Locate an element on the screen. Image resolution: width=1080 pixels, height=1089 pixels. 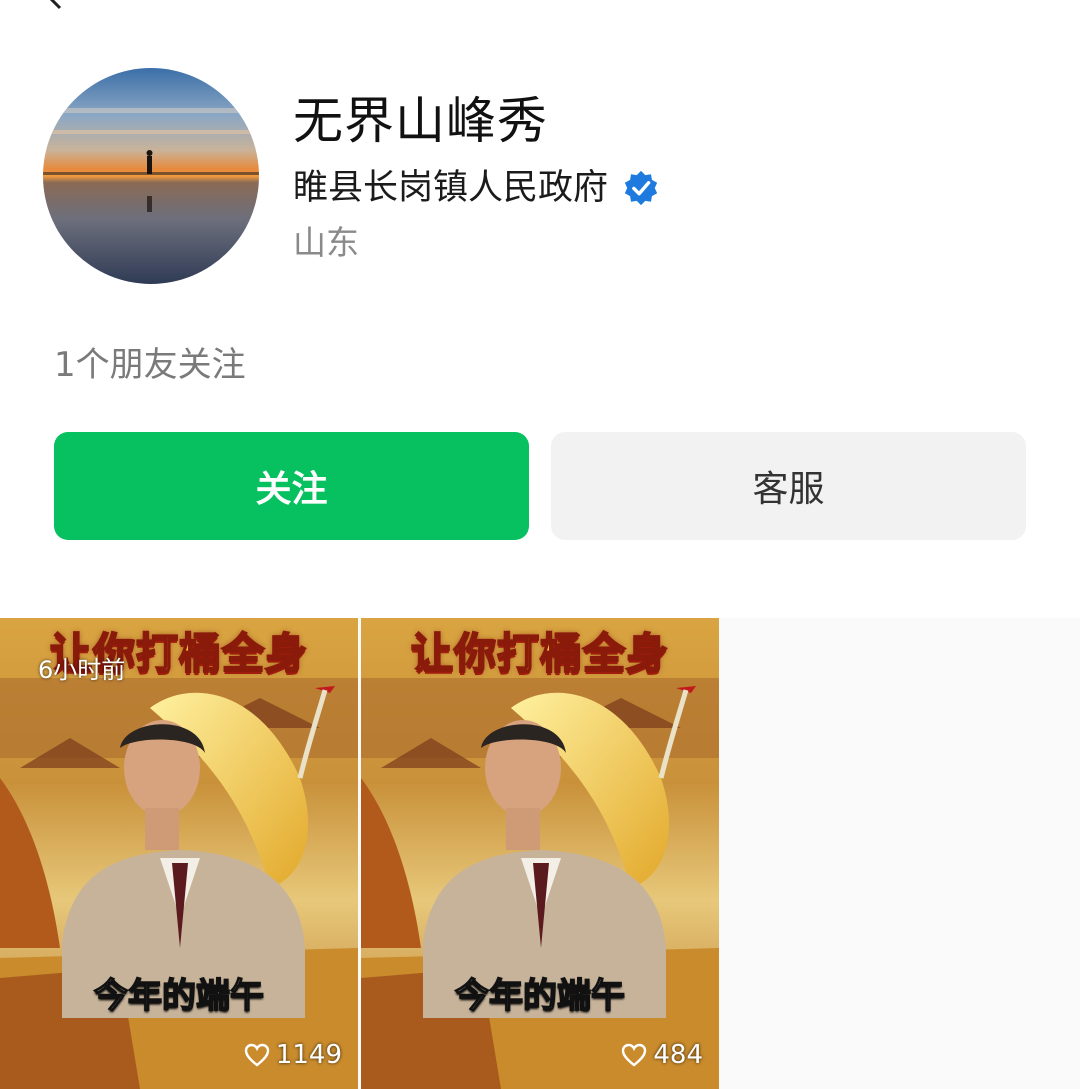
region-label: 山东 is located at coordinates (326, 242).